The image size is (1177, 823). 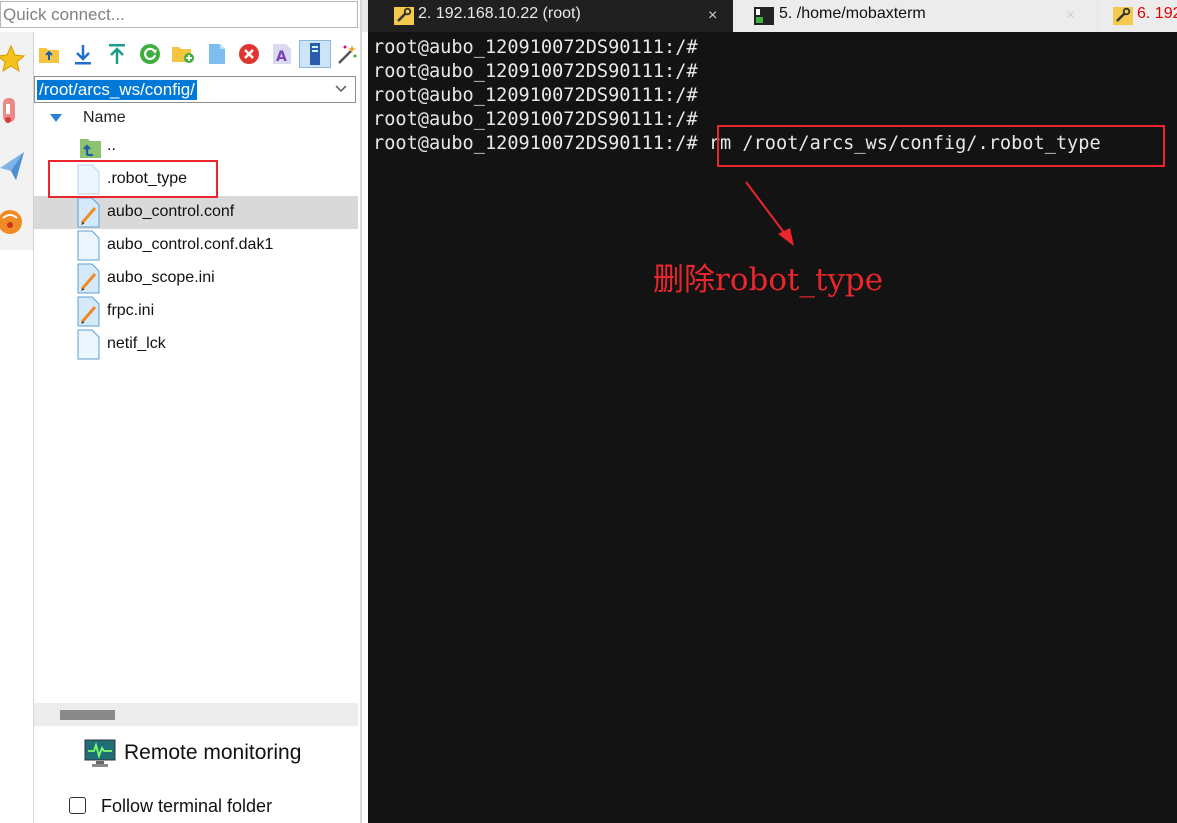 What do you see at coordinates (131, 310) in the screenshot?
I see `file-name: frpc.ini` at bounding box center [131, 310].